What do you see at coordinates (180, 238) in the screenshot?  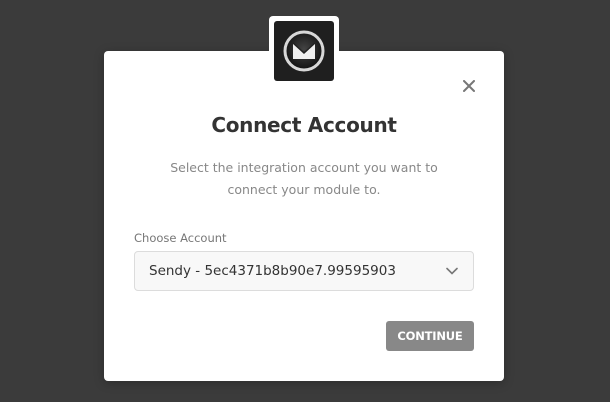 I see `choose-account-label: Choose Account` at bounding box center [180, 238].